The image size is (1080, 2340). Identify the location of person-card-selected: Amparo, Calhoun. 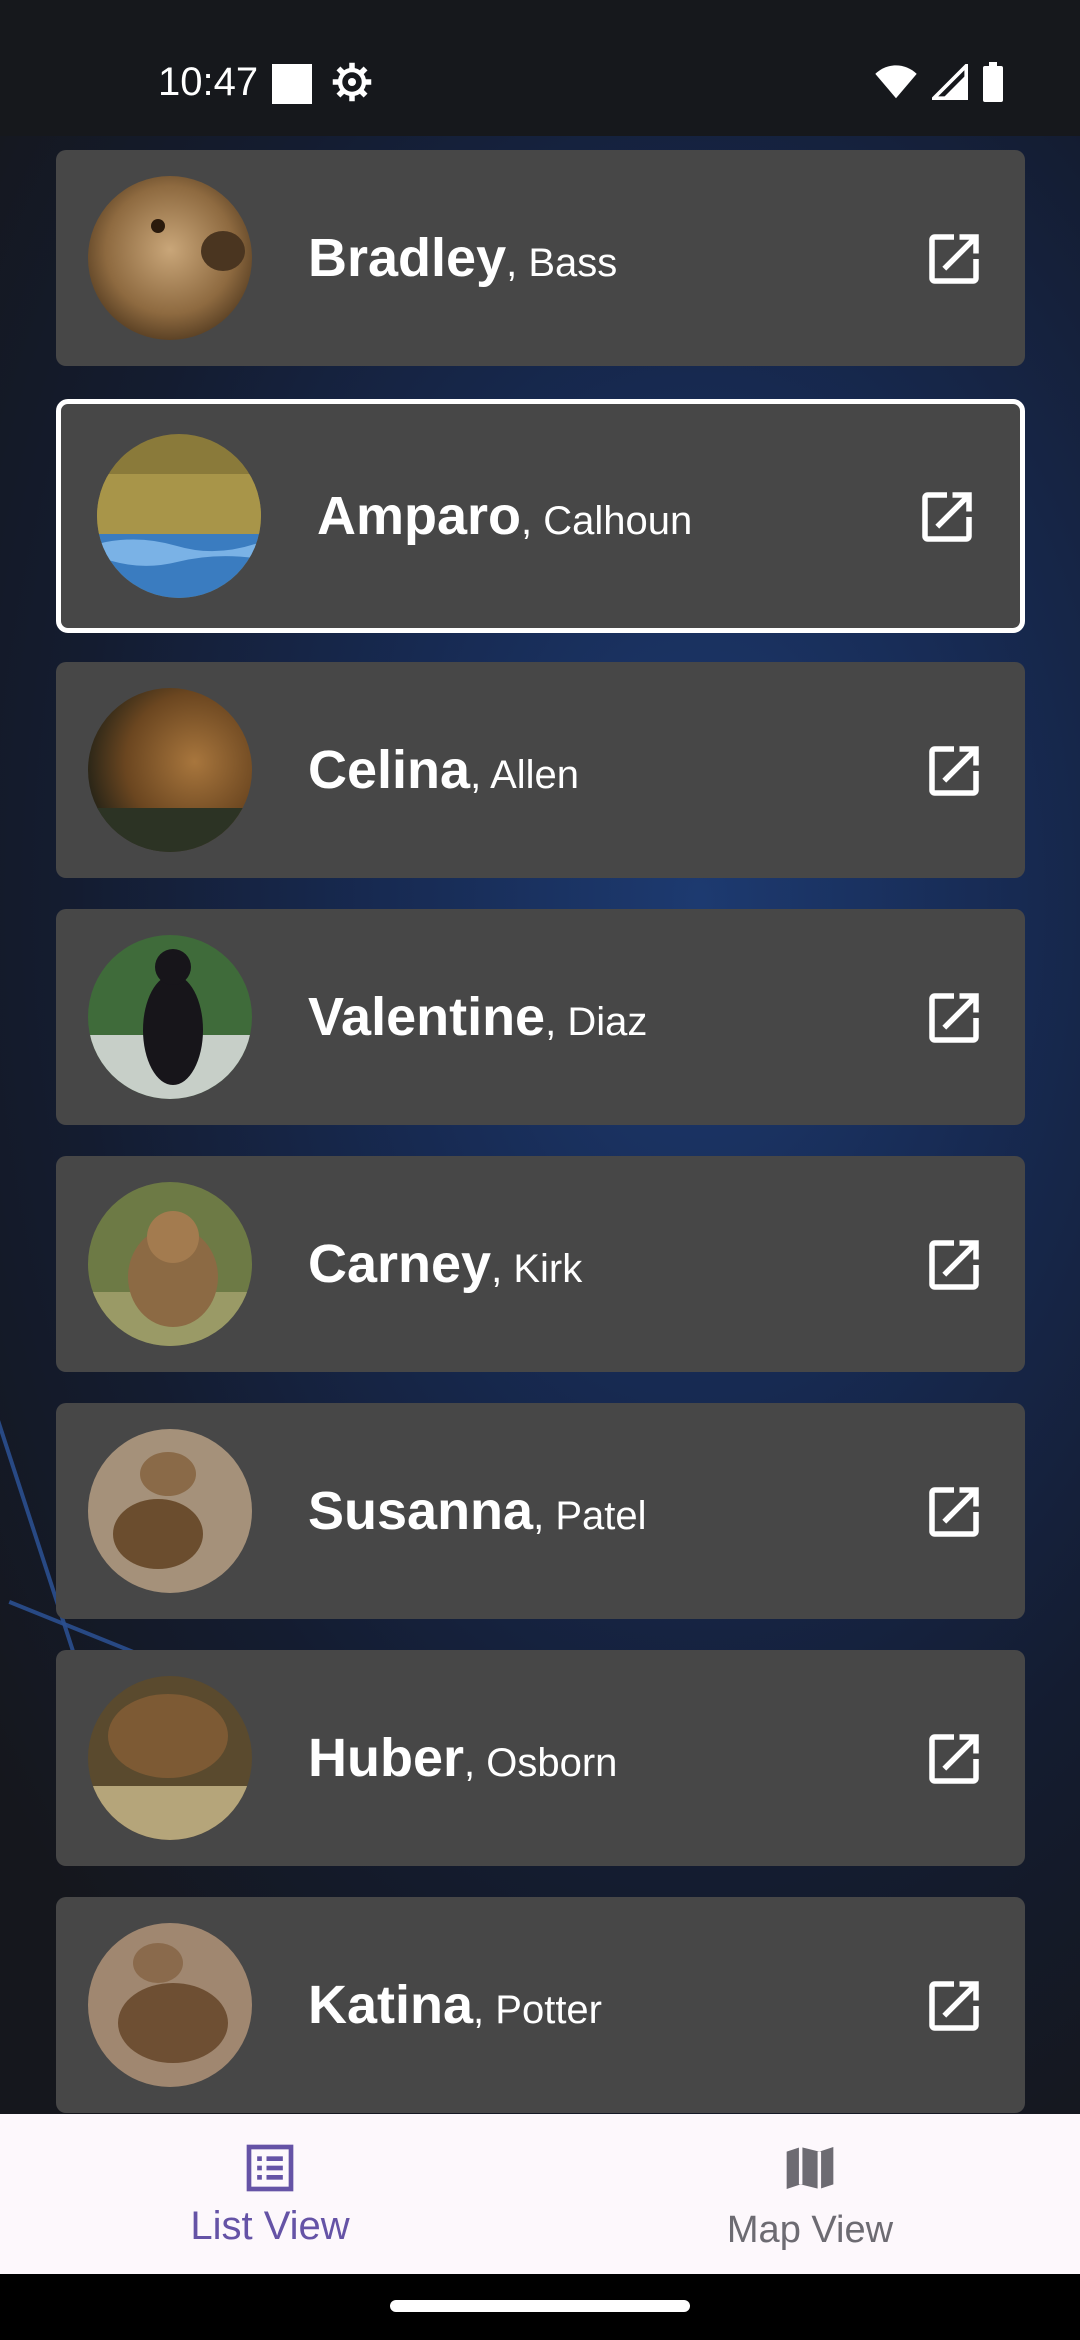
(540, 516).